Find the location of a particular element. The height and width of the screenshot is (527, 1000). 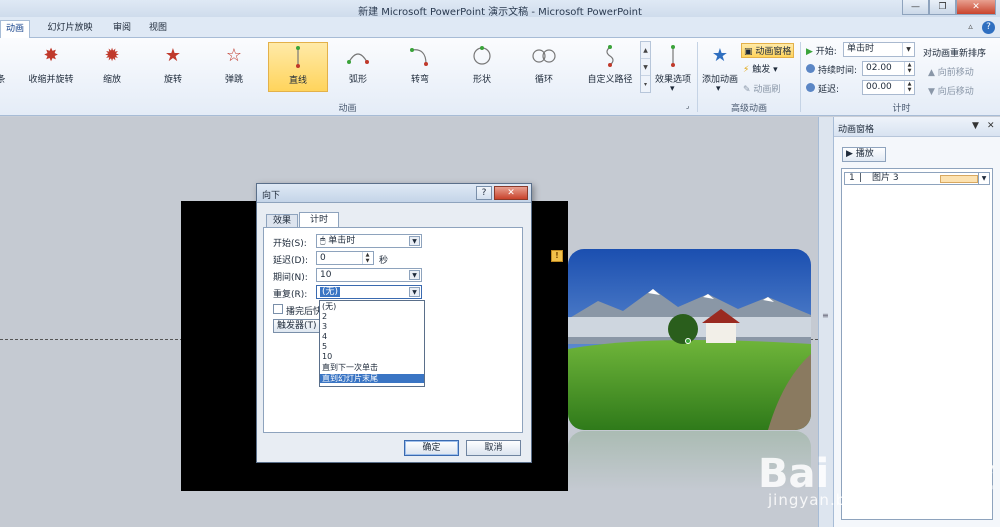

play-triangle-icon: ▶ is located at coordinates (809, 52).